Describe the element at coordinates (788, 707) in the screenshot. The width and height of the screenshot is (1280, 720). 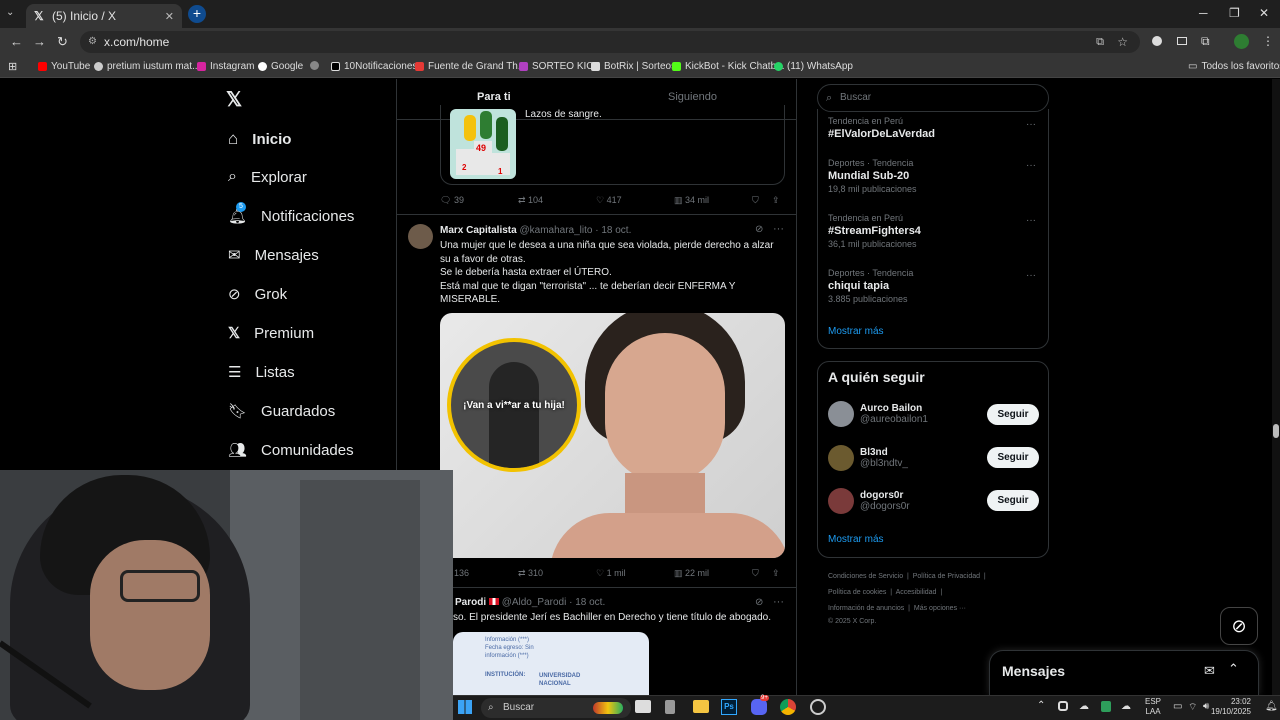
I see `chrome-icon` at that location.